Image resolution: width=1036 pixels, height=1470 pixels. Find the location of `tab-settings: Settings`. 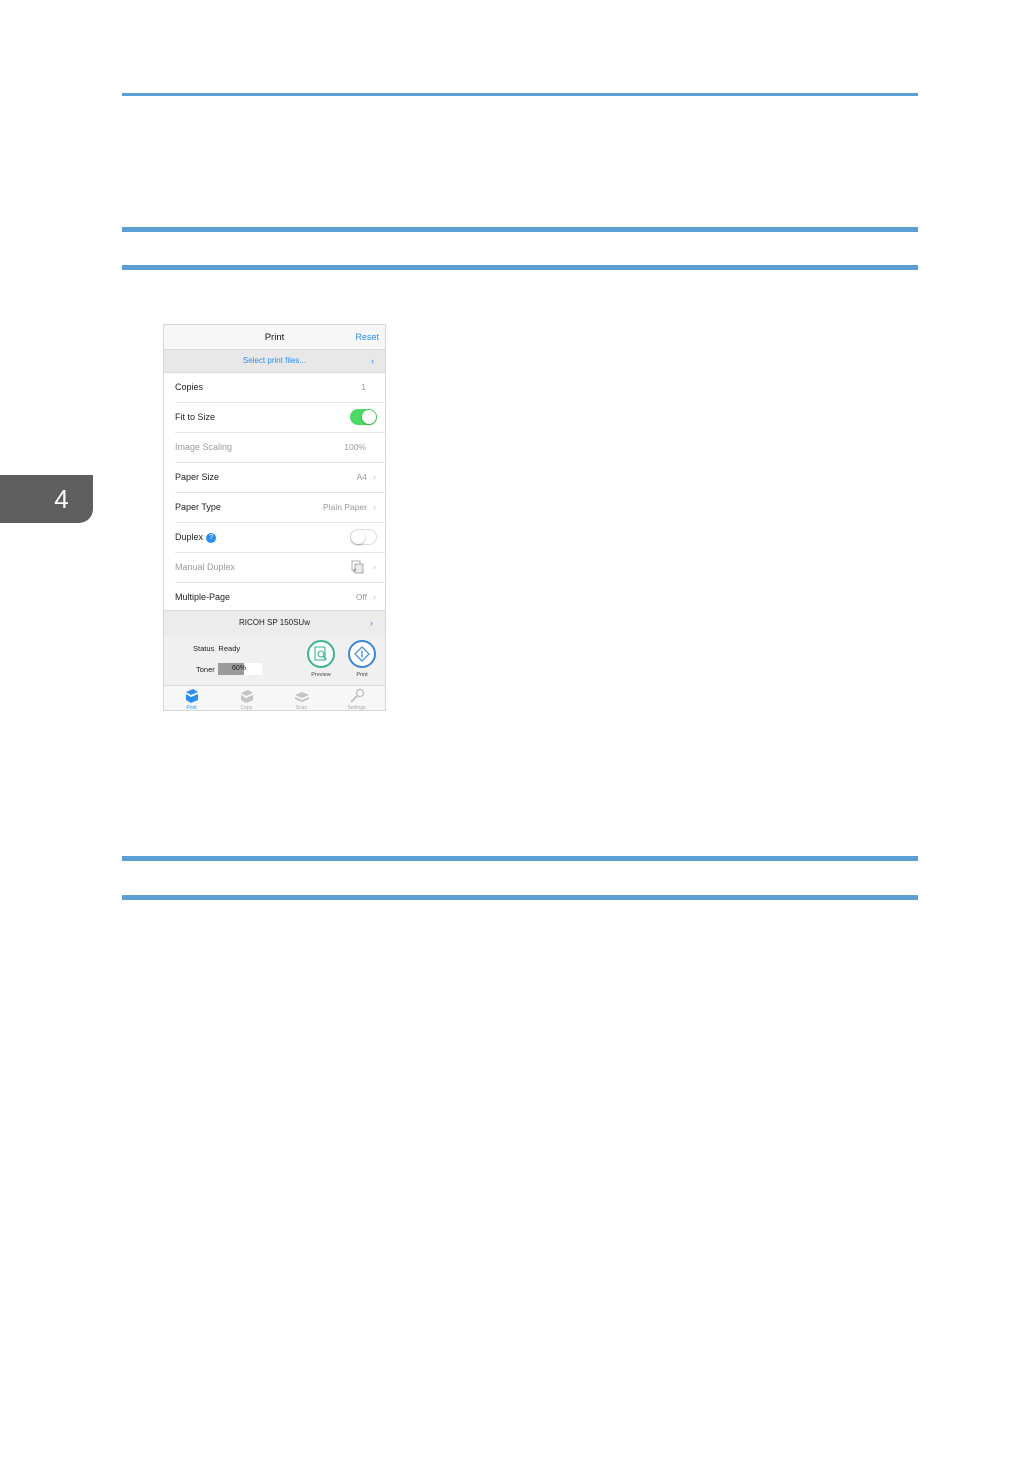

tab-settings: Settings is located at coordinates (356, 698).